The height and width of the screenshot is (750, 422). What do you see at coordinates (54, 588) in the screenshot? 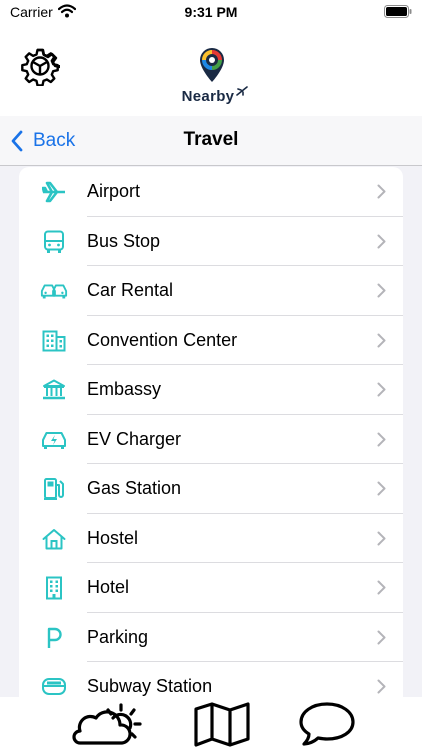
I see `hotel-icon` at bounding box center [54, 588].